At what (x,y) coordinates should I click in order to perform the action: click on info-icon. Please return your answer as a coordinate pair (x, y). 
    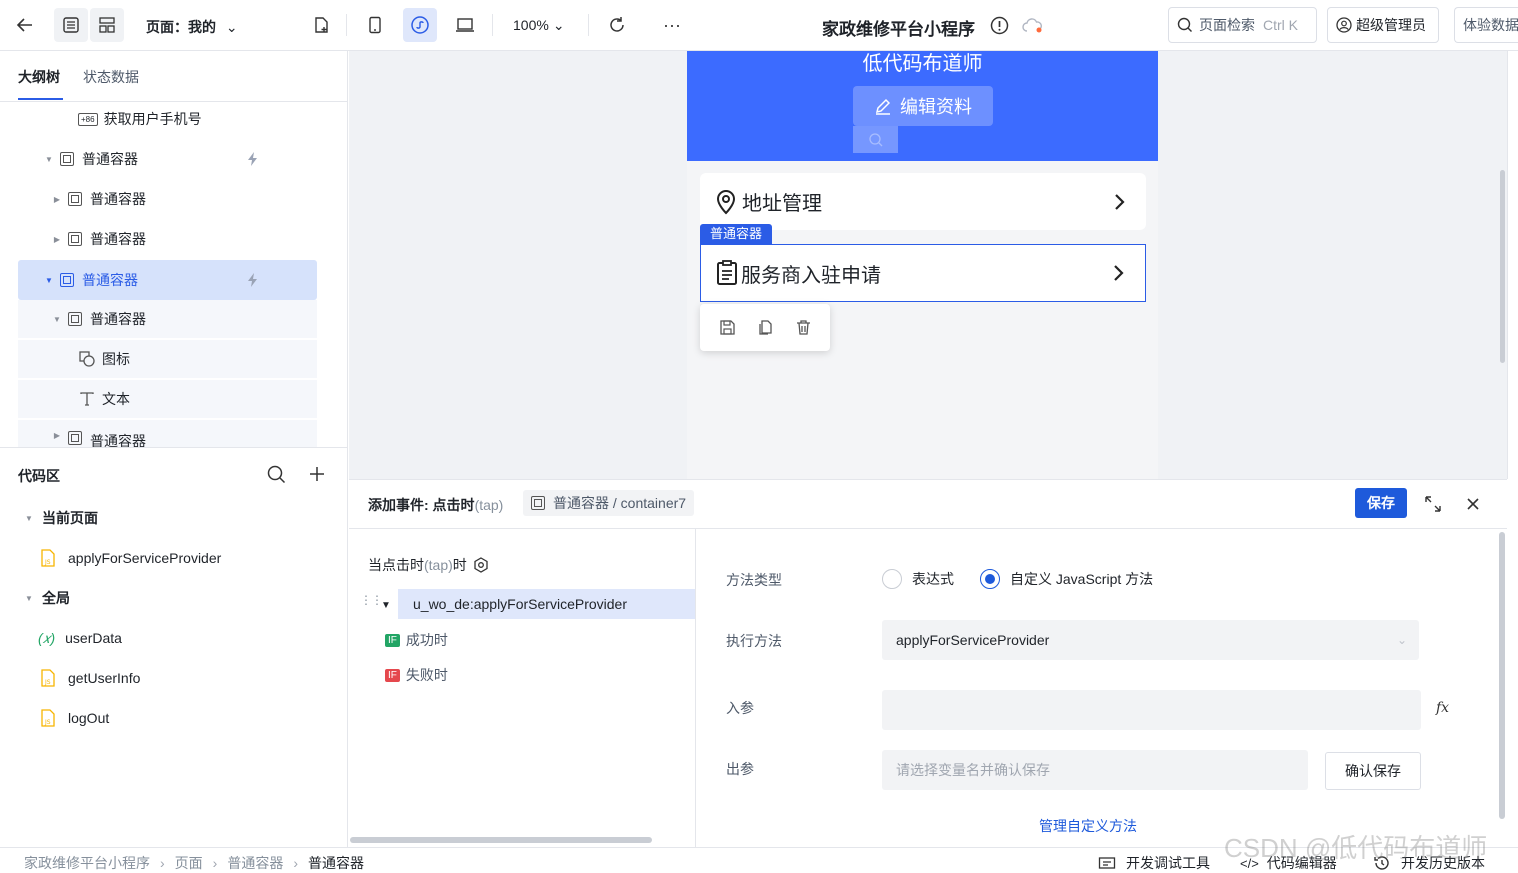
    Looking at the image, I should click on (999, 25).